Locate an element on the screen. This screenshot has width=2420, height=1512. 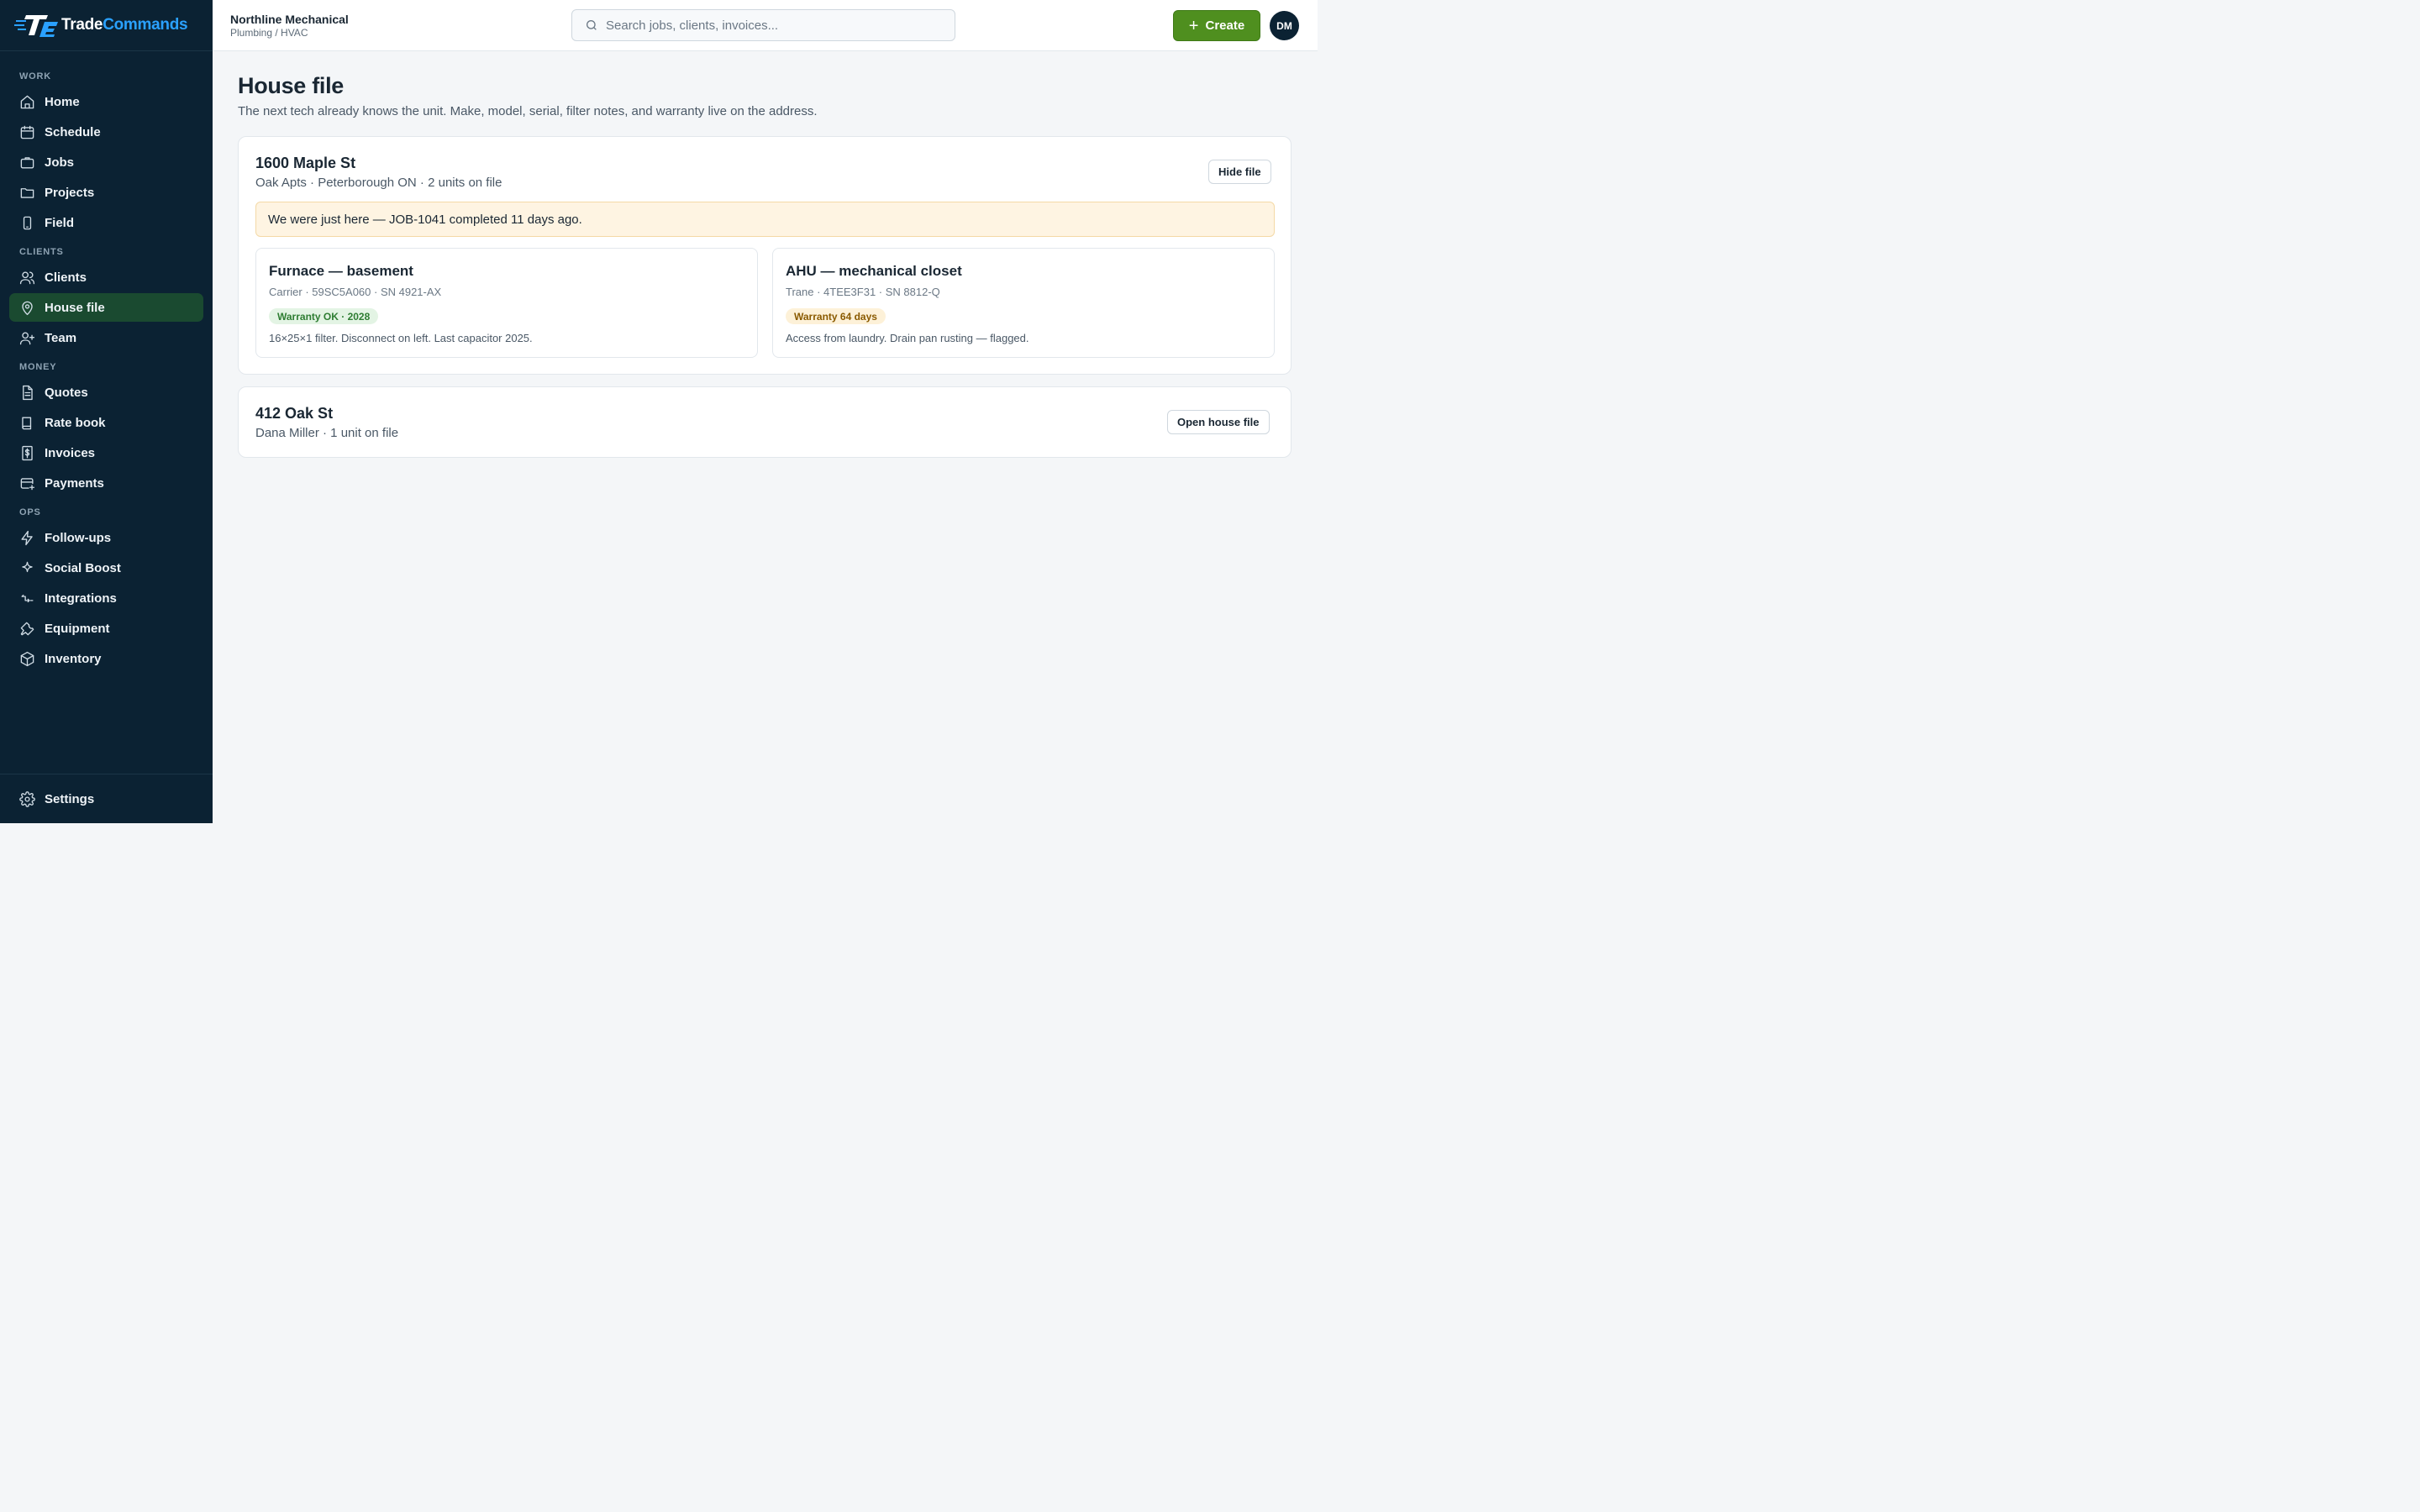
create-button: + Create is located at coordinates (1216, 25).